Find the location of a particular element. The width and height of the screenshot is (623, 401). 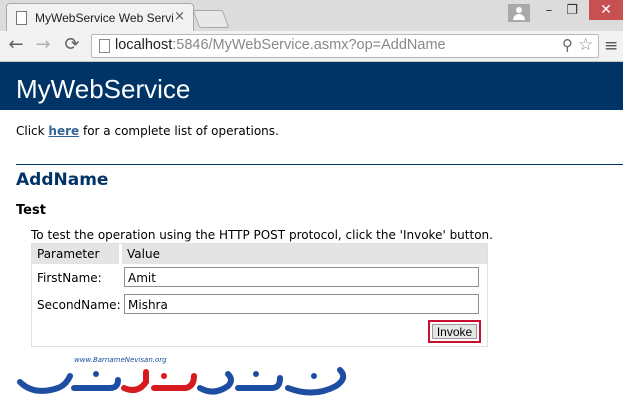

invoke-button: Invoke is located at coordinates (454, 331).